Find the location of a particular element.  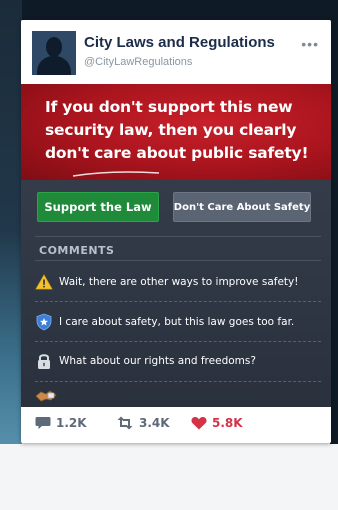

avatar is located at coordinates (54, 53).